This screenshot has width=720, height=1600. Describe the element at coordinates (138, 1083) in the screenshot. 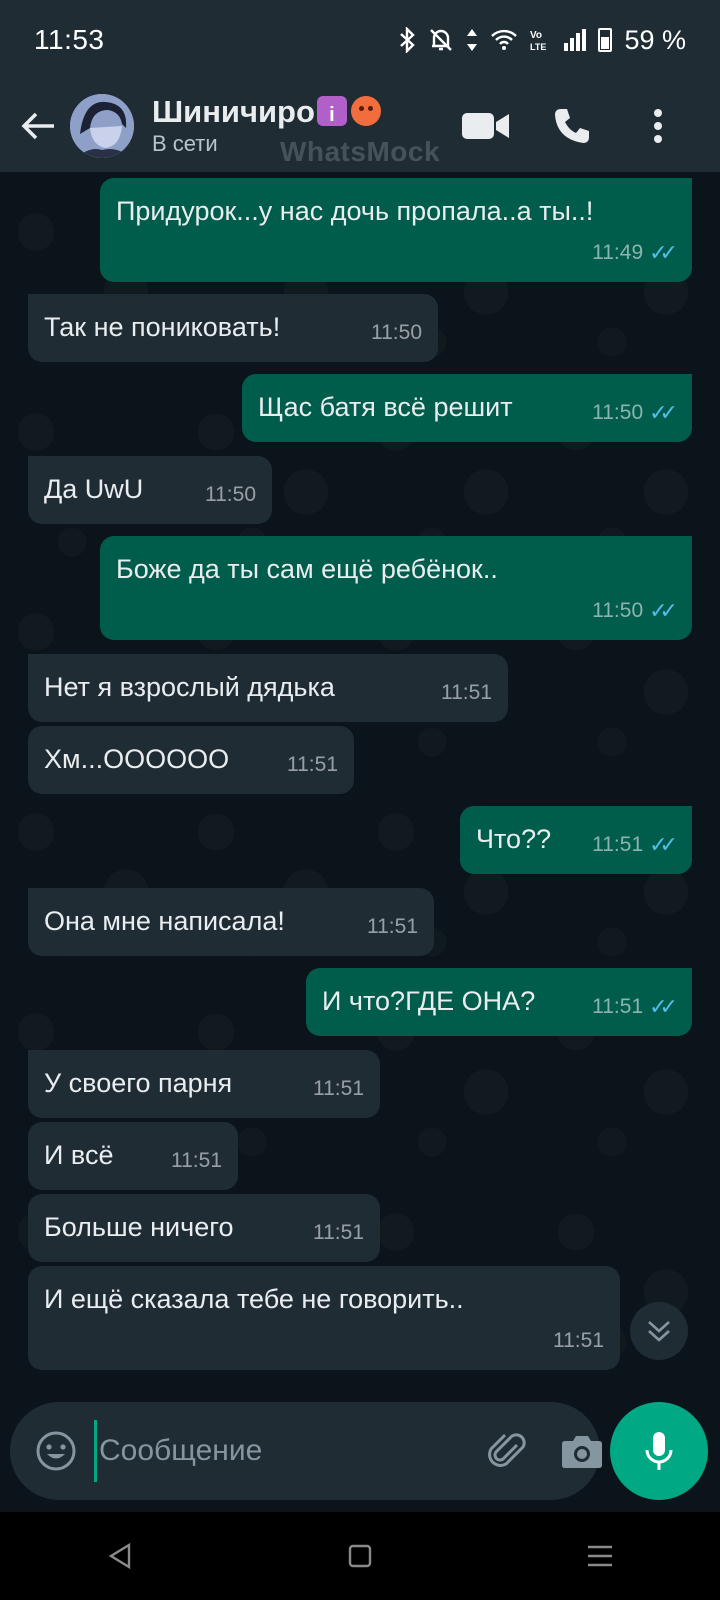

I see `message-text: У своего парня` at that location.